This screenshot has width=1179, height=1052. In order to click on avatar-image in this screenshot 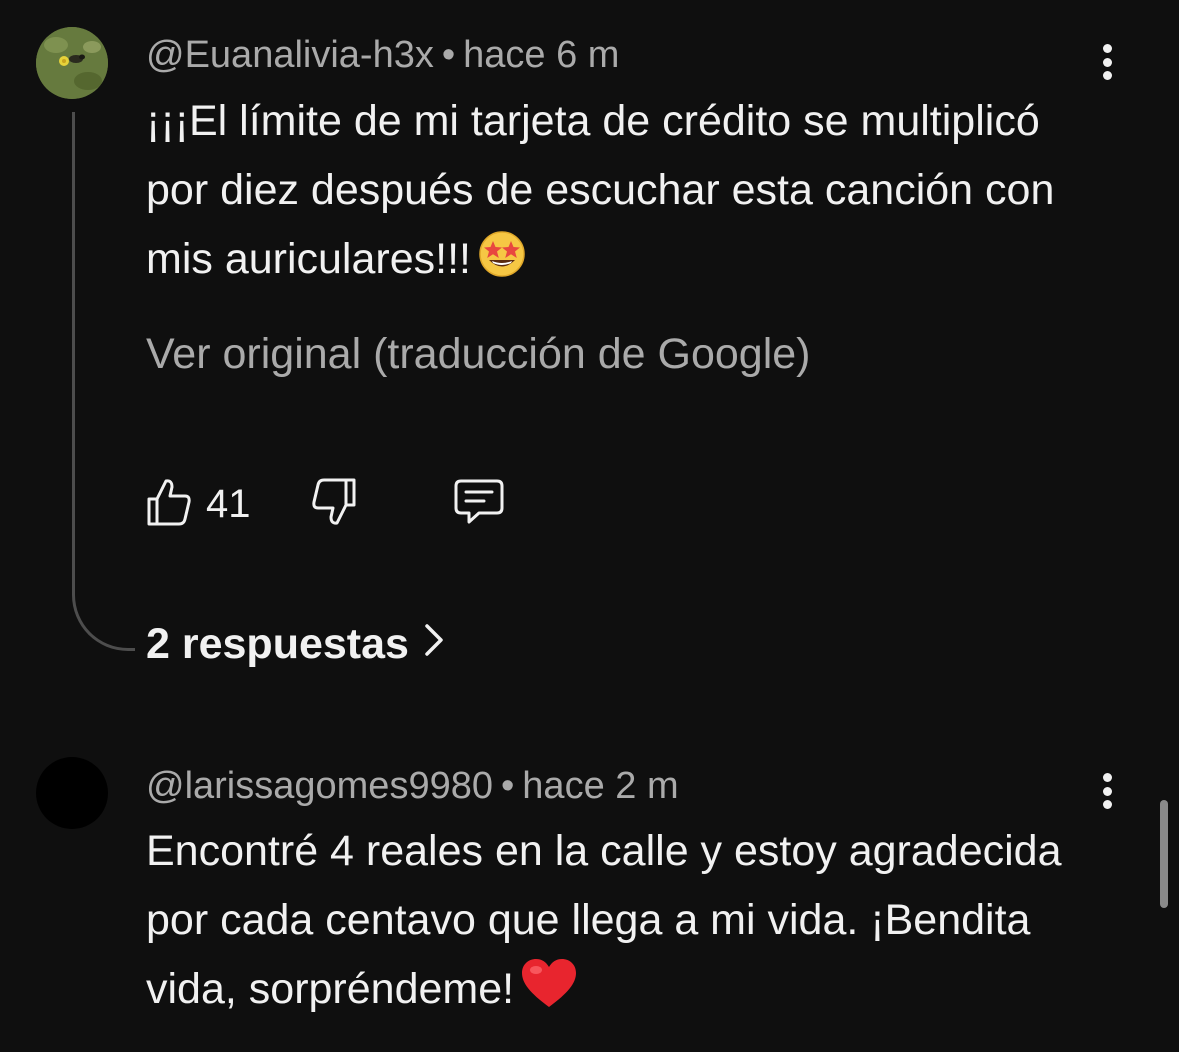, I will do `click(72, 63)`.